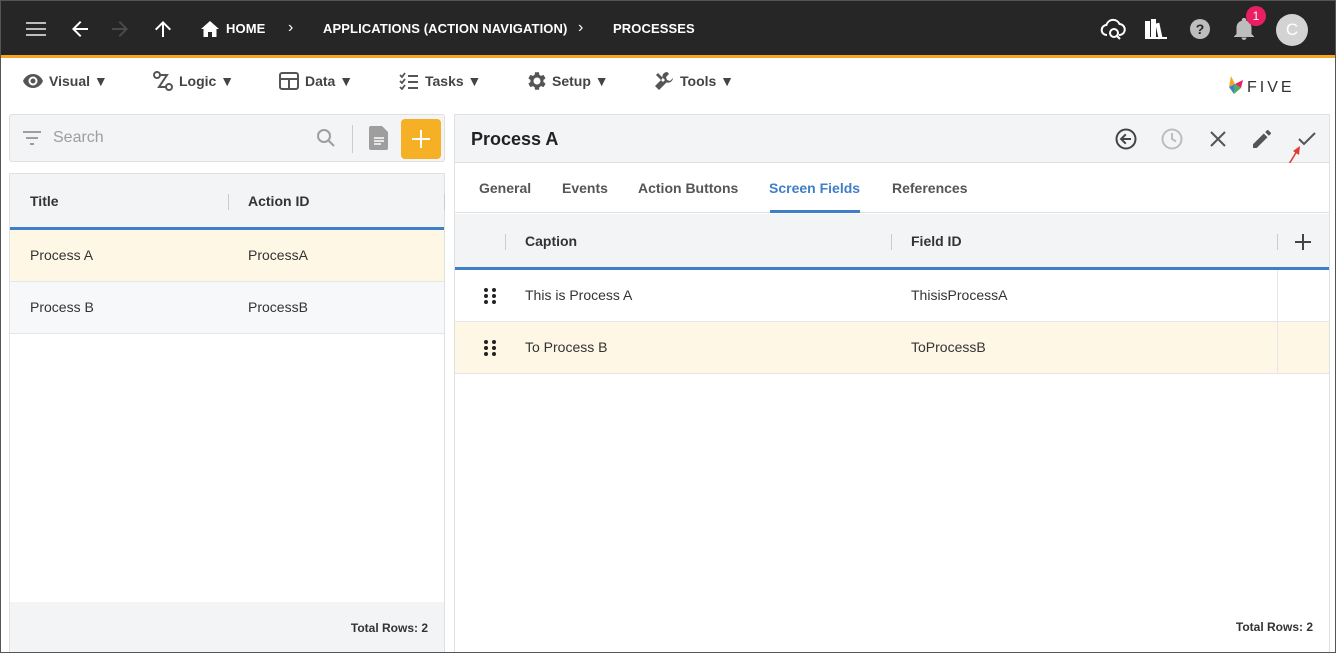  I want to click on tab-screen-fields: Screen Fields, so click(814, 188).